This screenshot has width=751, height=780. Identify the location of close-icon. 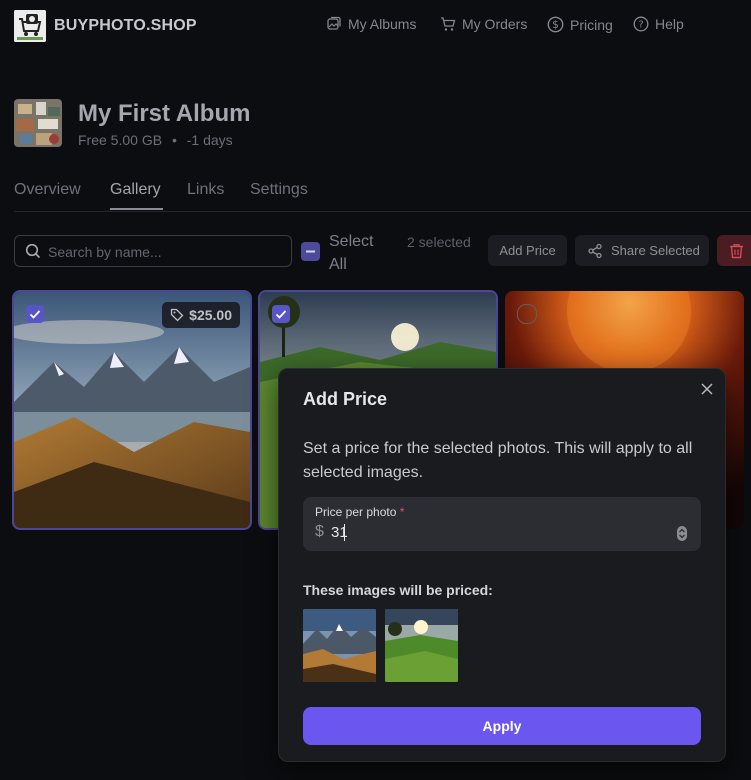
(707, 389).